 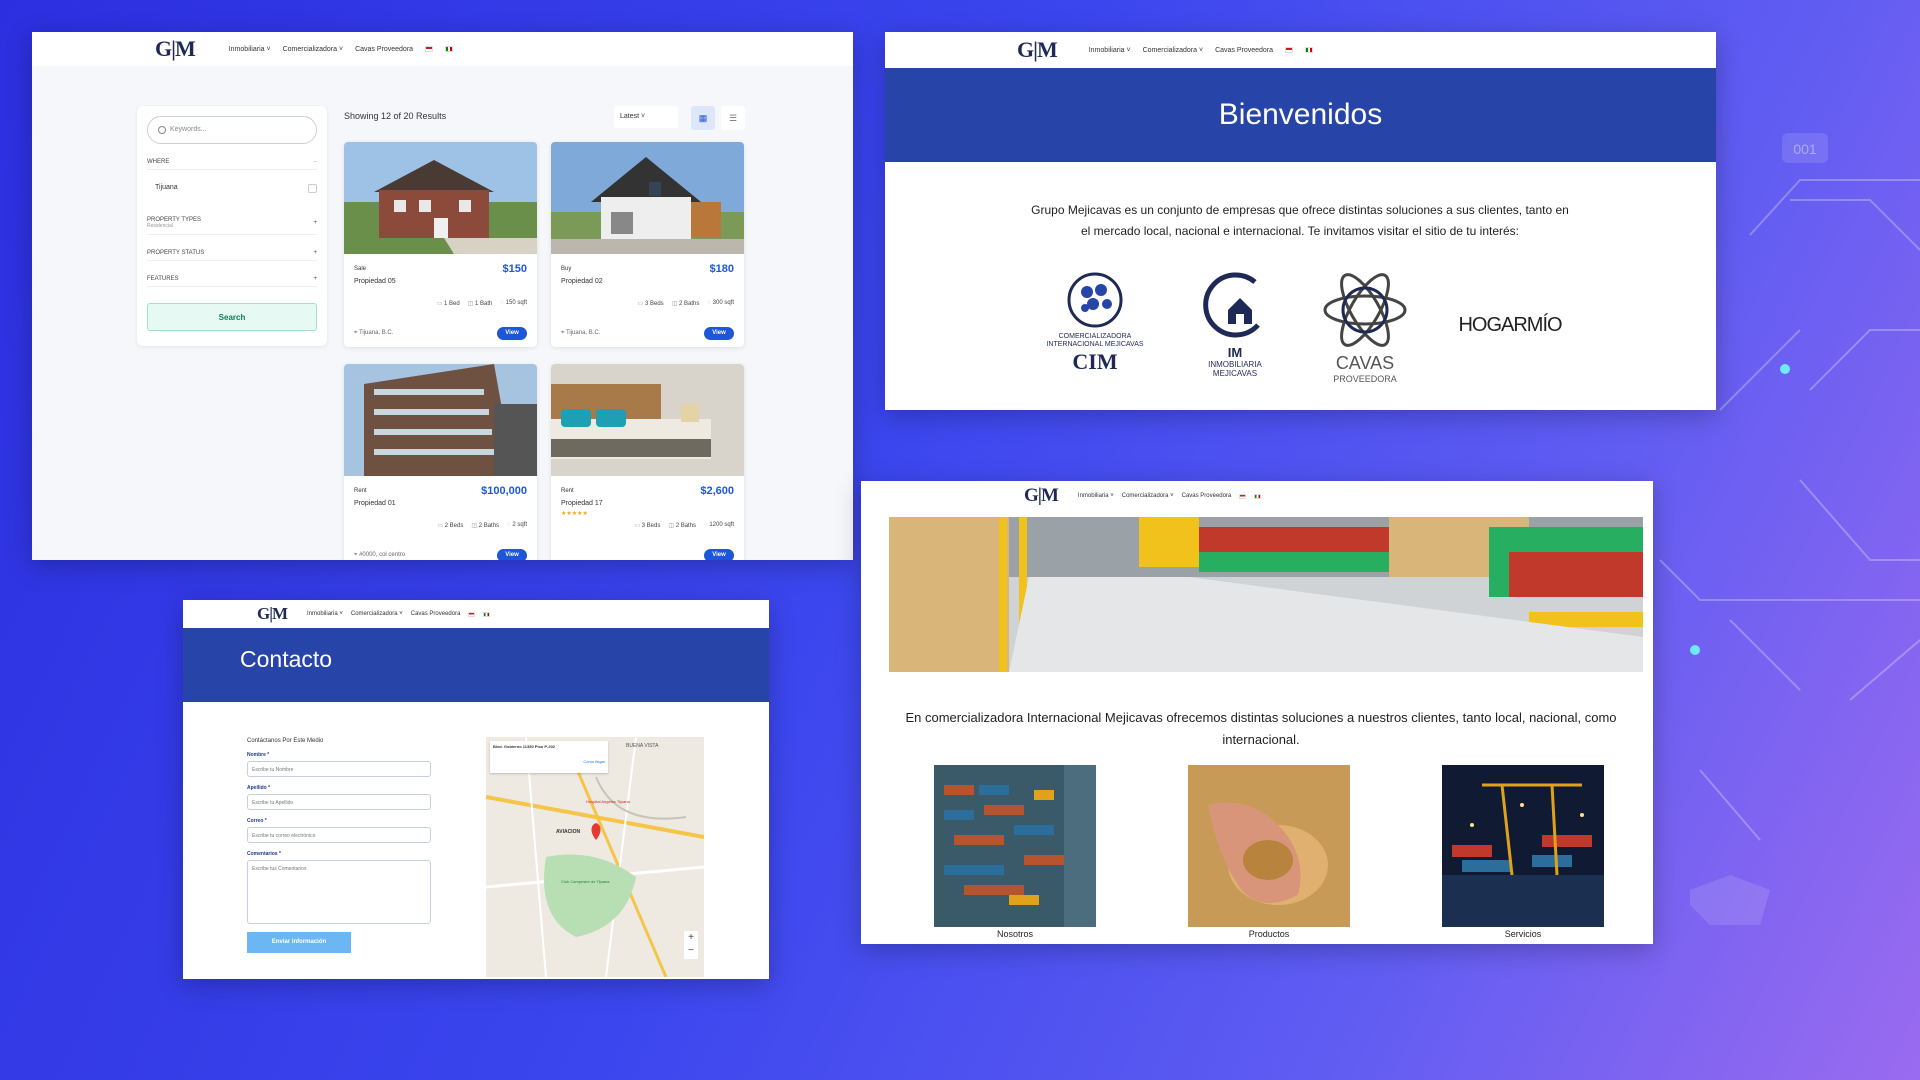 I want to click on property-meta: ▭ 3 Beds ◫ 2 Baths ◌ 1200 sqft, so click(x=684, y=525).